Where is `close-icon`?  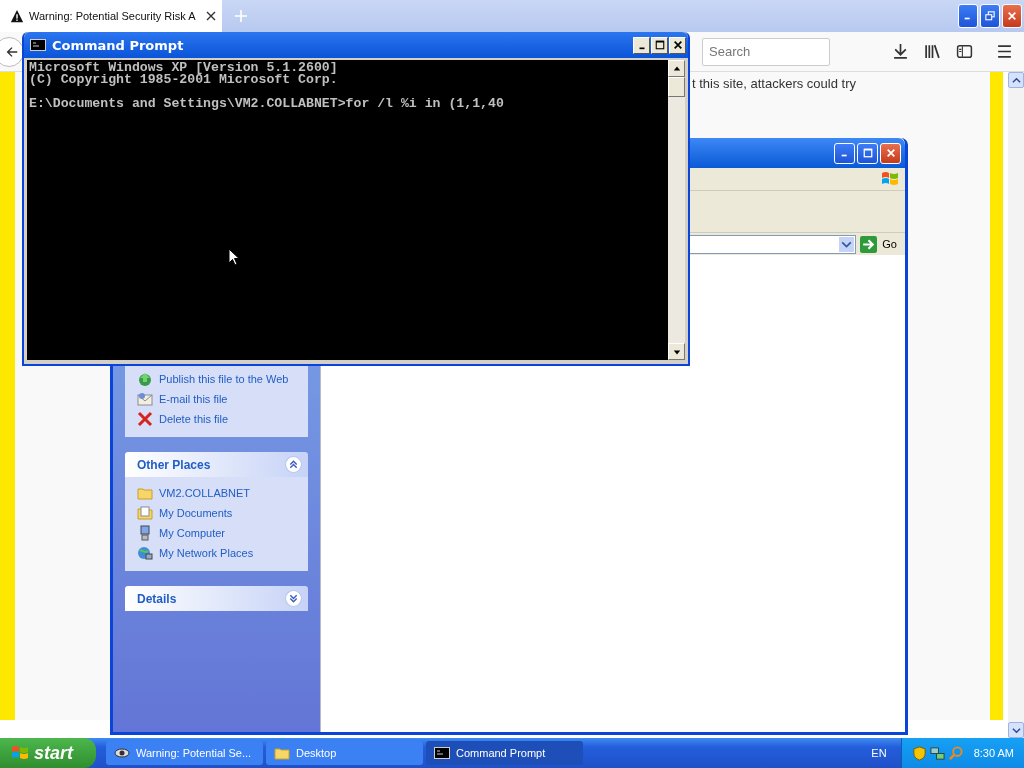
close-icon is located at coordinates (677, 45).